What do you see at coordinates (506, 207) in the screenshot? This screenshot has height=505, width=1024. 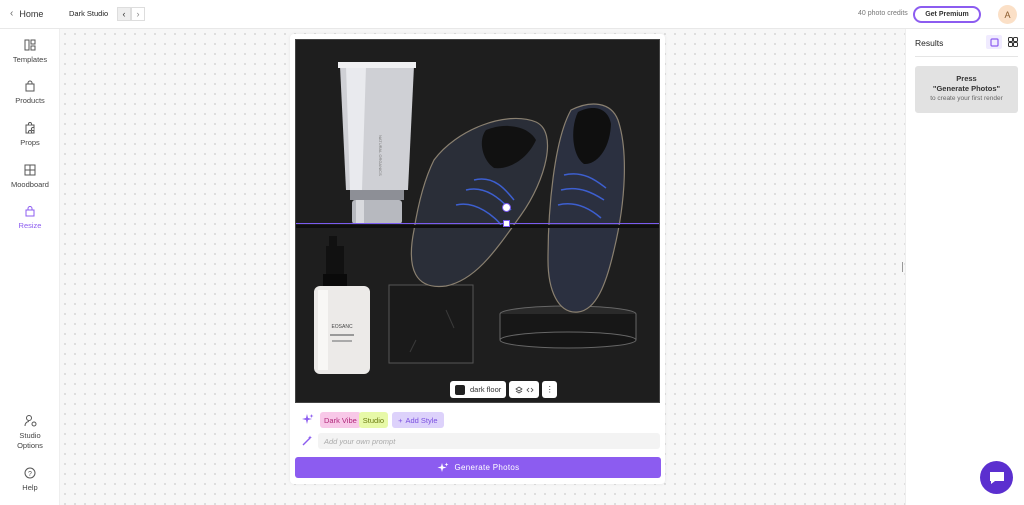 I see `horizon-drag-handle` at bounding box center [506, 207].